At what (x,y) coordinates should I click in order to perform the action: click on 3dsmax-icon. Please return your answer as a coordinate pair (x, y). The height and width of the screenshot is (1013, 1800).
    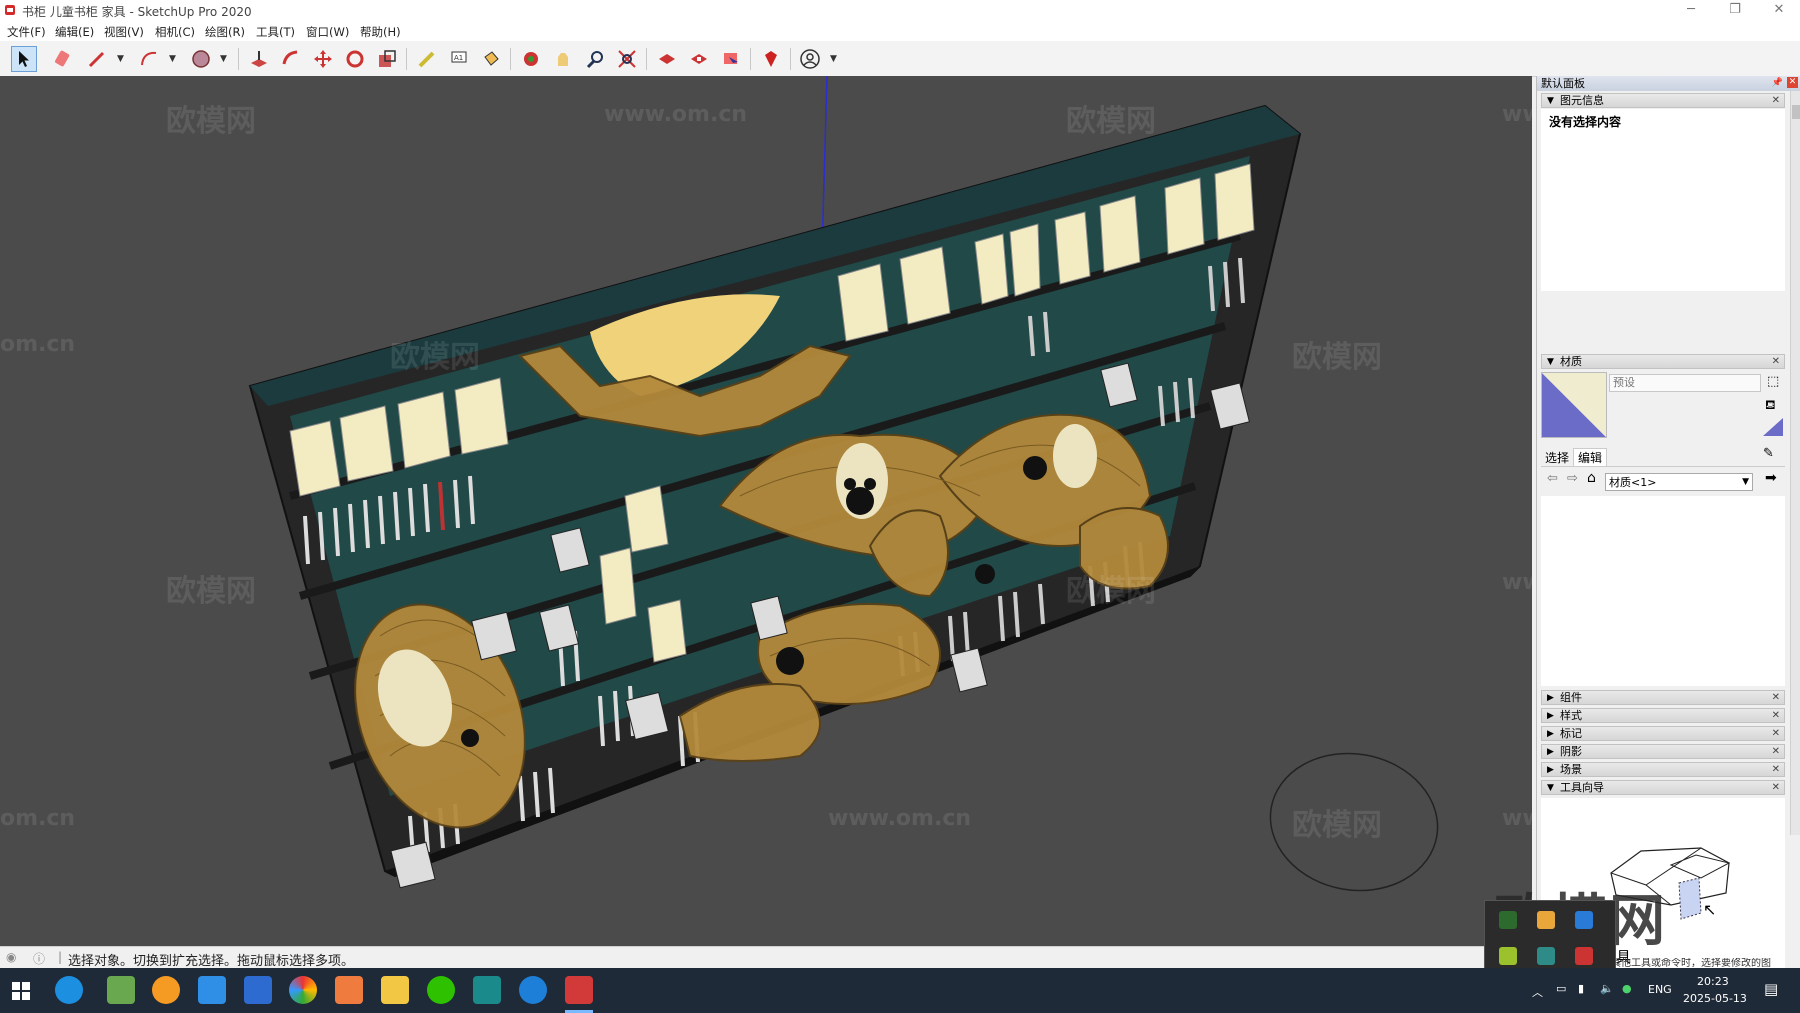
    Looking at the image, I should click on (487, 990).